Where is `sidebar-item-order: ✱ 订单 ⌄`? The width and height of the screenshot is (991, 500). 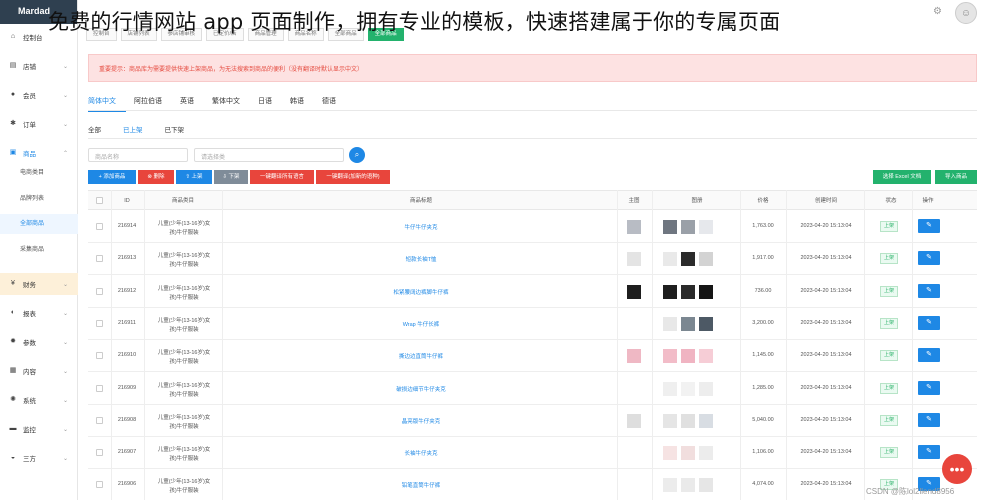
sidebar-item-order: ✱ 订单 ⌄ is located at coordinates (39, 124).